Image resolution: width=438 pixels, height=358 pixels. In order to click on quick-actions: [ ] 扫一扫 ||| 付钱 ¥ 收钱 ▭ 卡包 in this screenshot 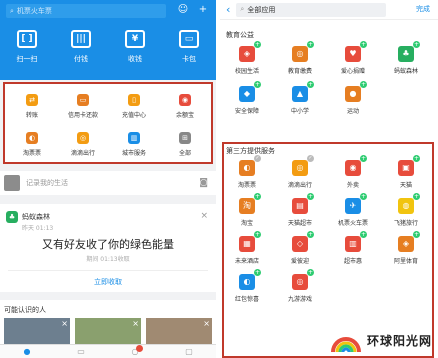, I will do `click(108, 47)`.